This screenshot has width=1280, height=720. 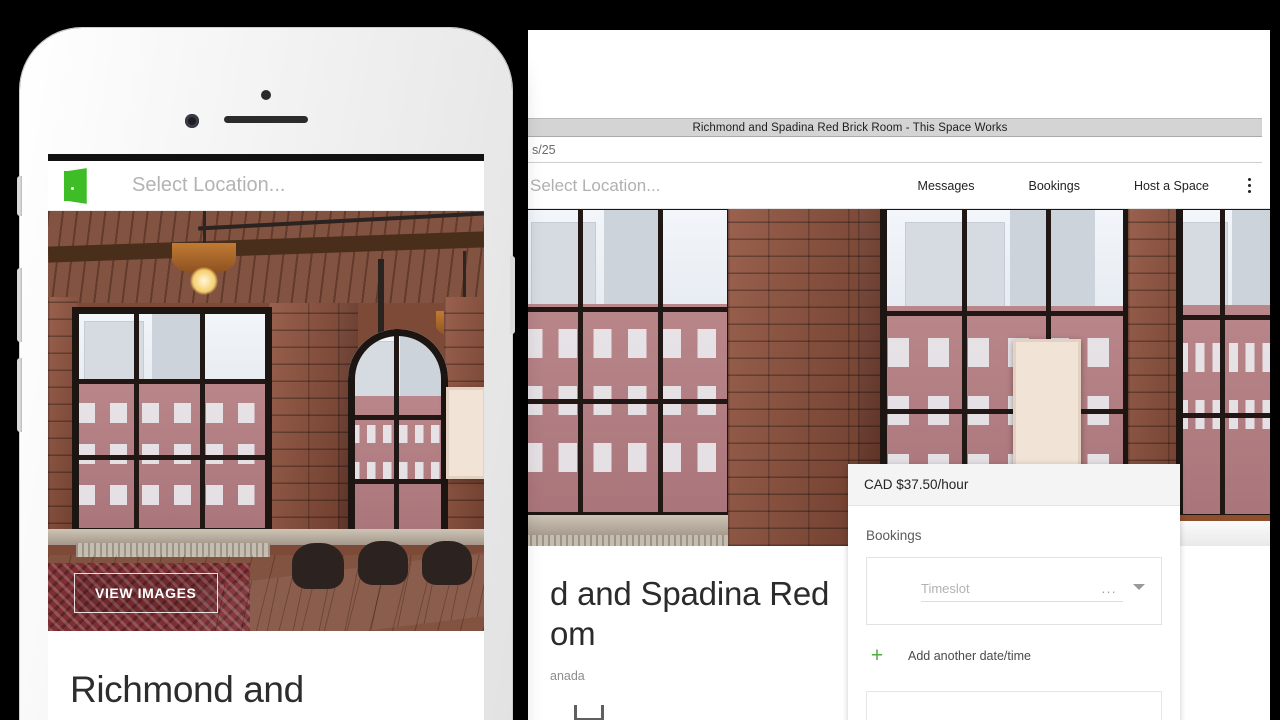 I want to click on window-sill-left, so click(x=635, y=526).